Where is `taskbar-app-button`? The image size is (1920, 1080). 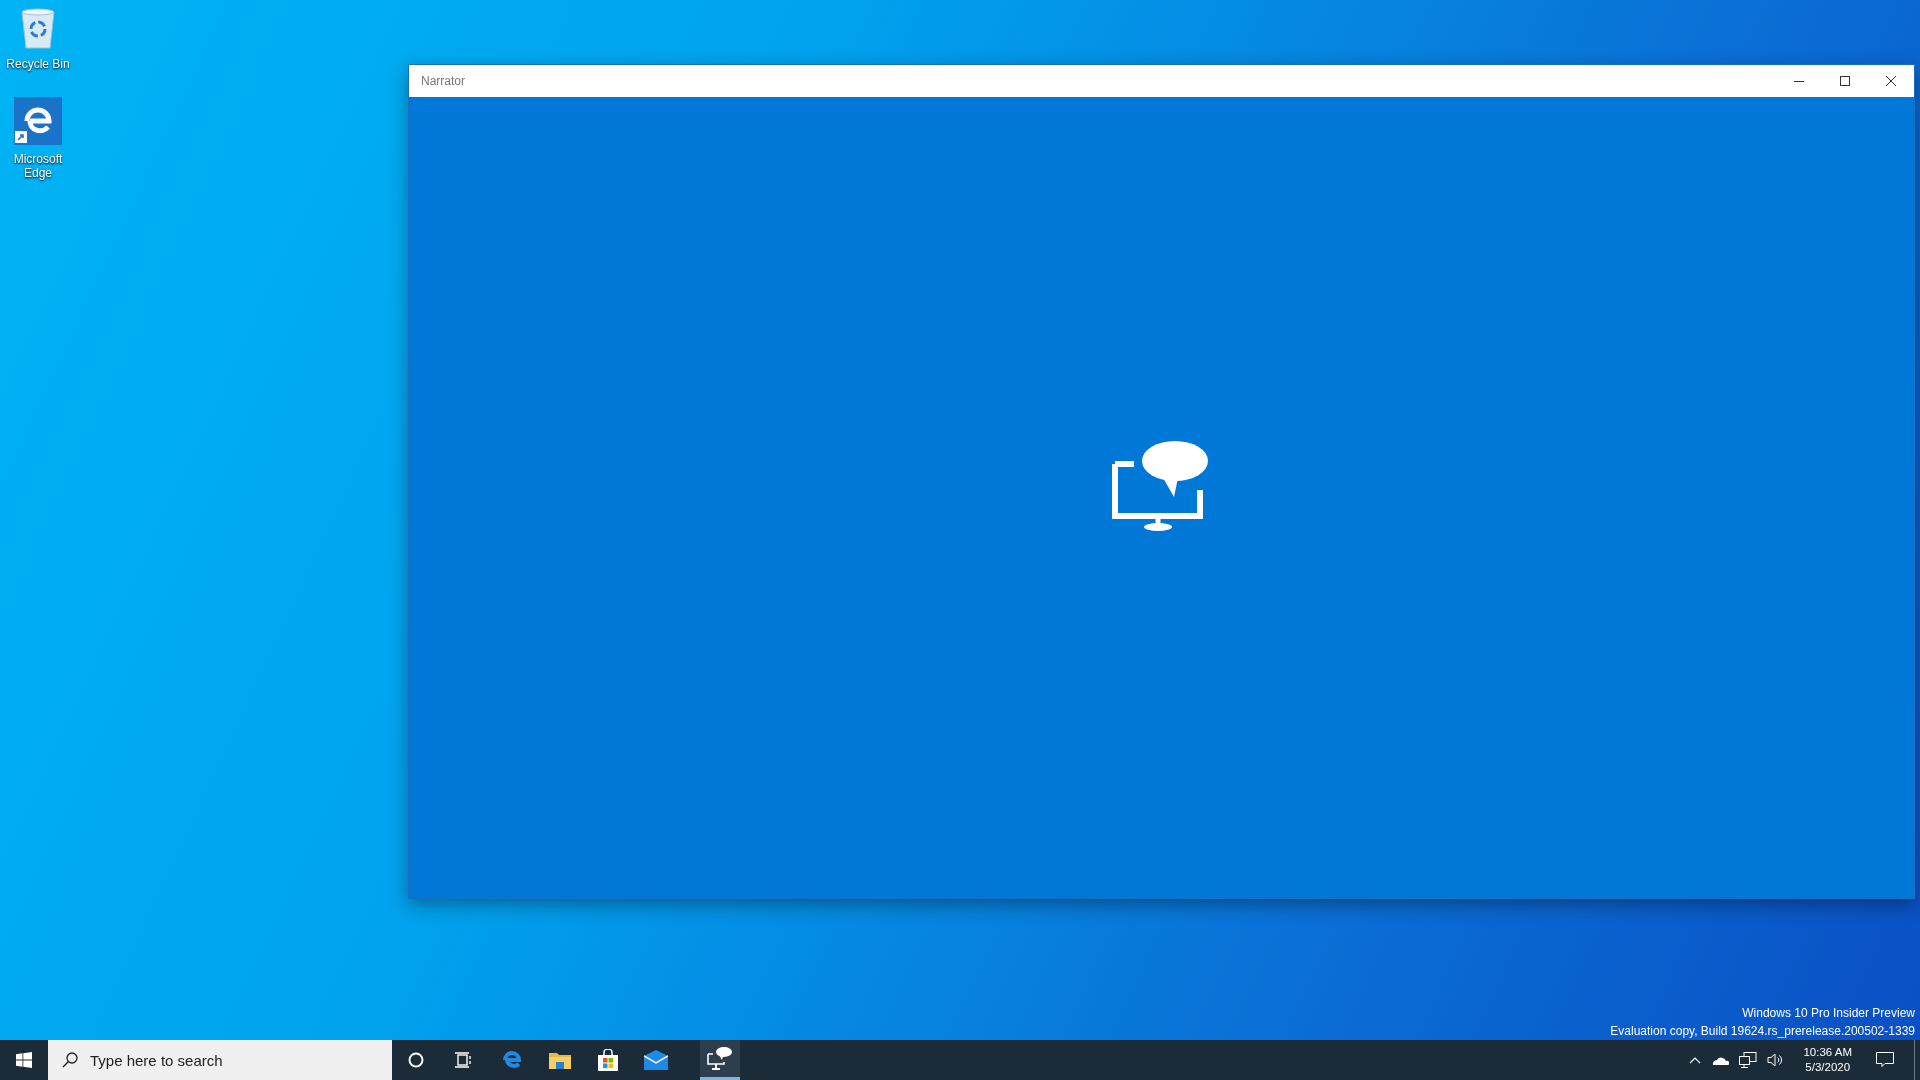 taskbar-app-button is located at coordinates (720, 1060).